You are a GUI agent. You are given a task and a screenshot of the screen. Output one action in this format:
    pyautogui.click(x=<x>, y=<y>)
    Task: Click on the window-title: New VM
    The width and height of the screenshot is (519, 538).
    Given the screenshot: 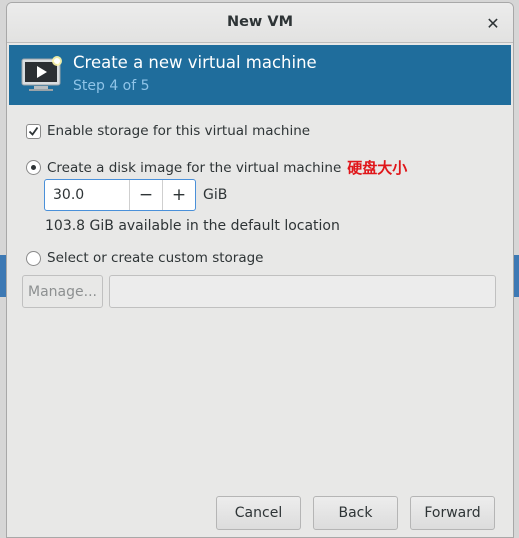 What is the action you would take?
    pyautogui.click(x=260, y=22)
    